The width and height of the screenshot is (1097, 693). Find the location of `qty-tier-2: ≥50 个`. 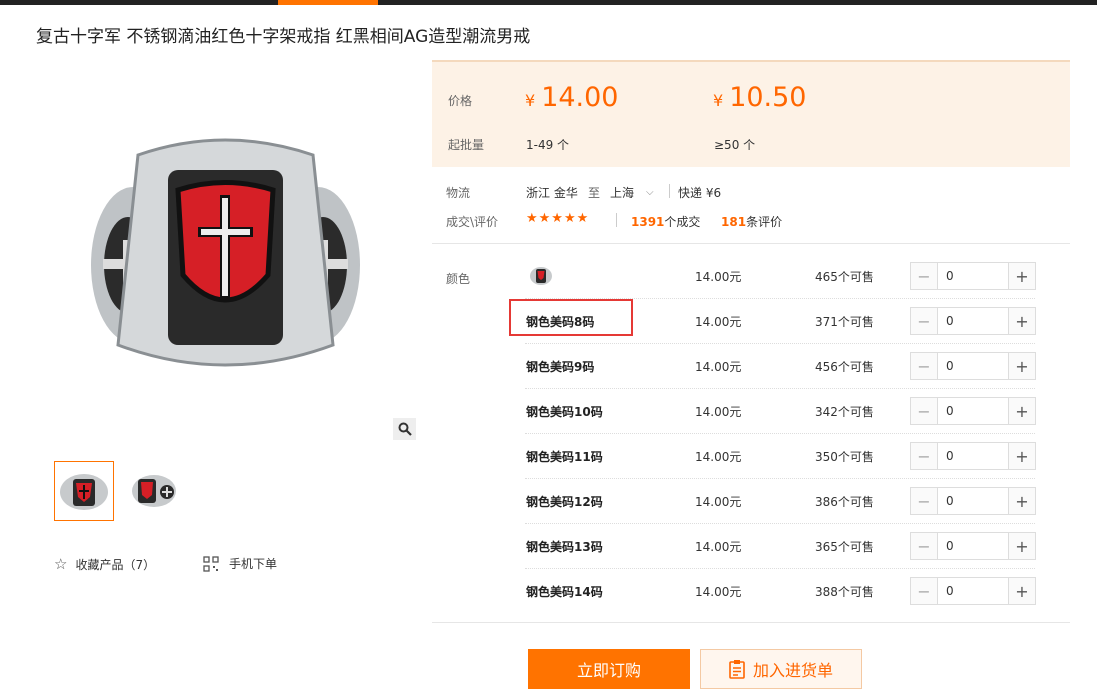

qty-tier-2: ≥50 个 is located at coordinates (735, 145).